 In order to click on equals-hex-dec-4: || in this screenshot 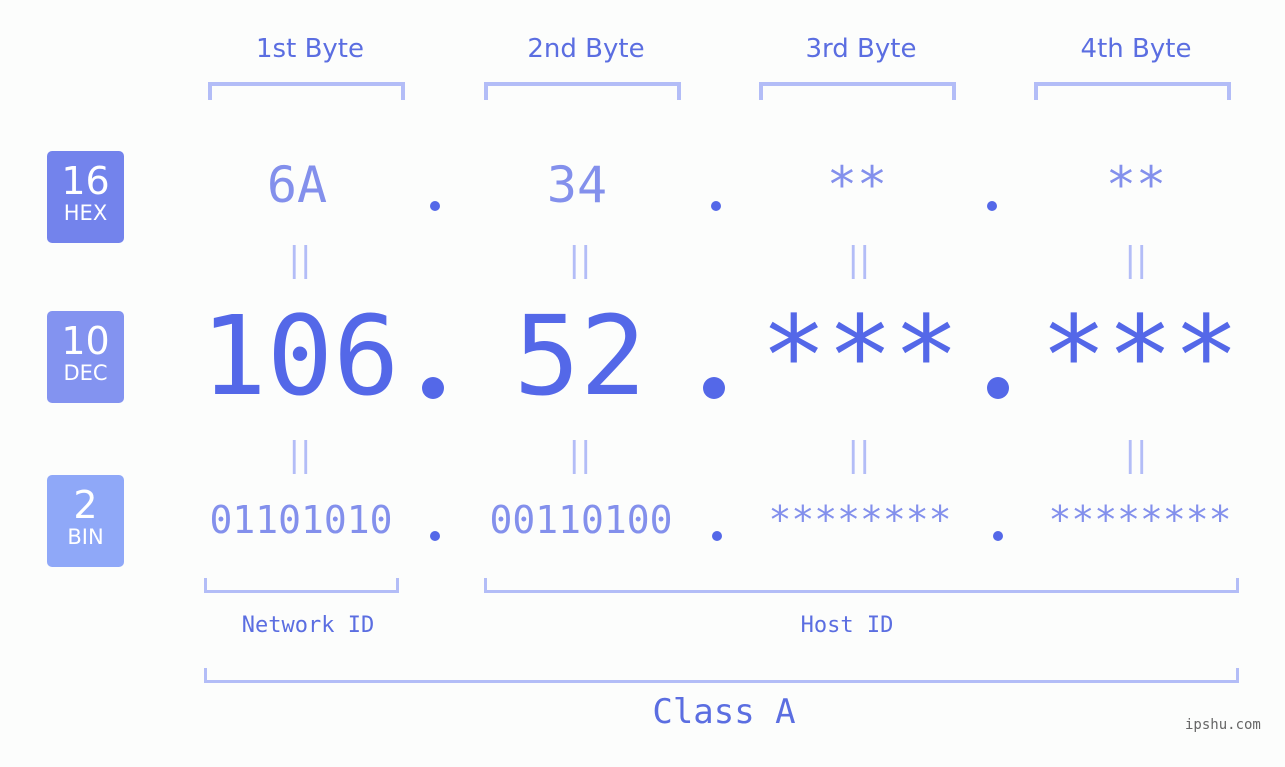, I will do `click(1136, 260)`.